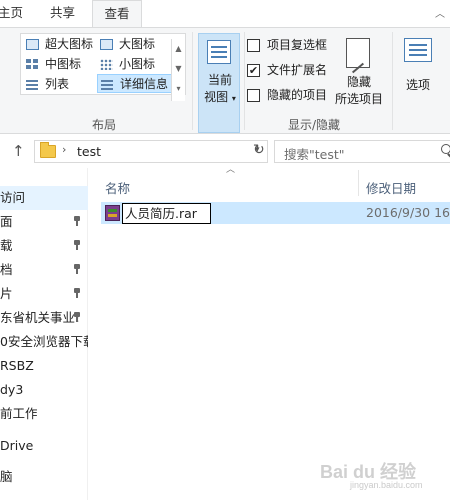 The width and height of the screenshot is (450, 500). I want to click on scroll-up-icon: ▲, so click(178, 49).